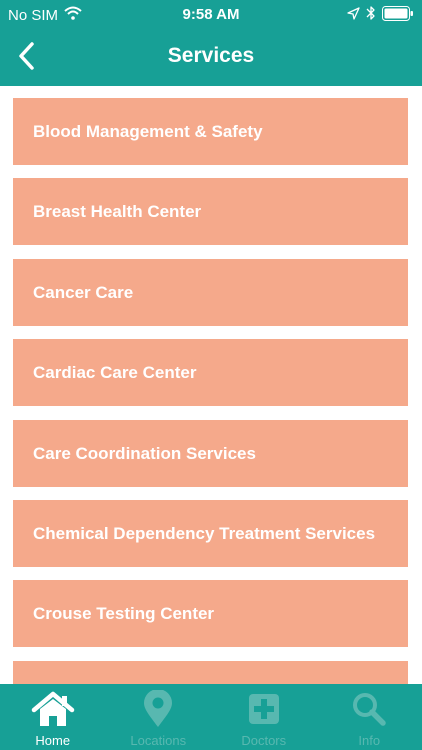 This screenshot has height=750, width=422. I want to click on tab-info: Info, so click(369, 717).